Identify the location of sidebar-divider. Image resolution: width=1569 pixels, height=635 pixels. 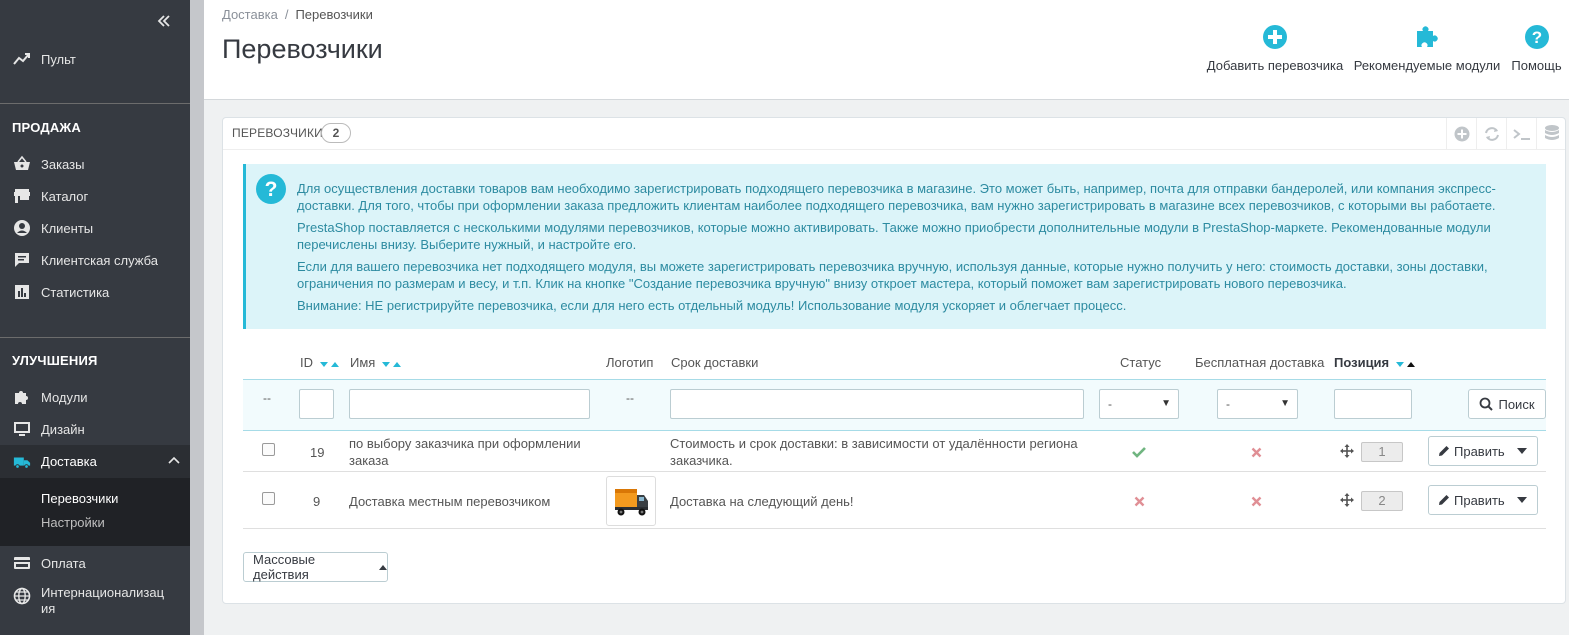
(95, 103).